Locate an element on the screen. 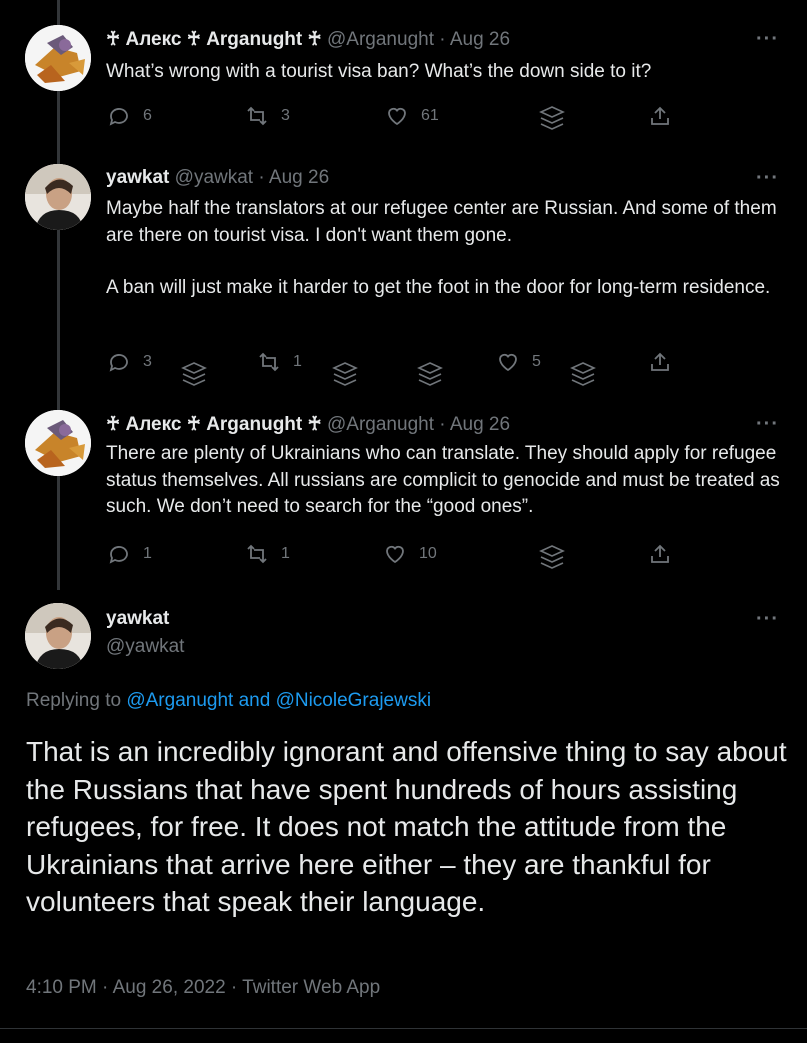 Image resolution: width=807 pixels, height=1043 pixels. reply-button: 1 is located at coordinates (129, 554).